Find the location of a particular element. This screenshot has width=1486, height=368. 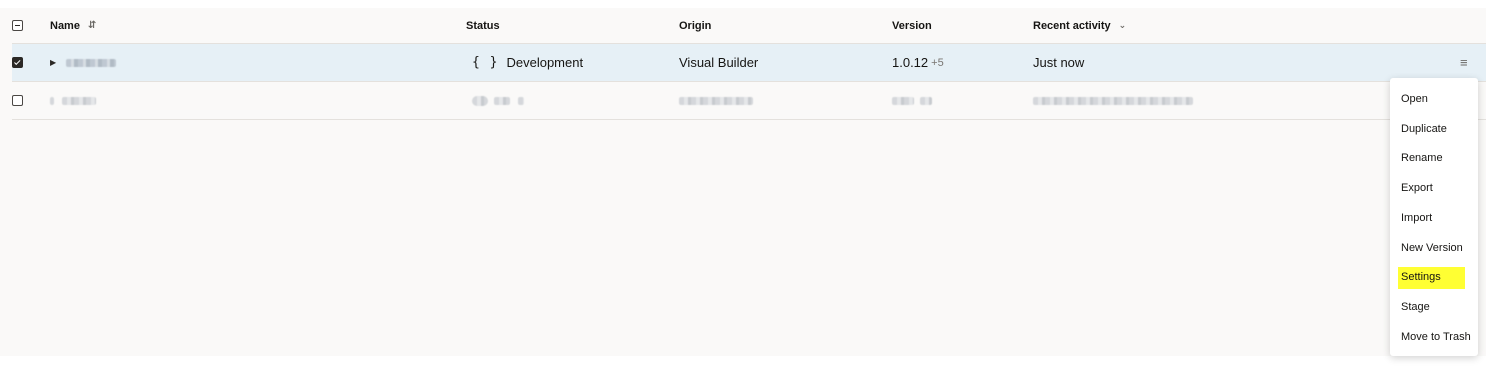

column-header-name: Name ⇵ is located at coordinates (73, 25).